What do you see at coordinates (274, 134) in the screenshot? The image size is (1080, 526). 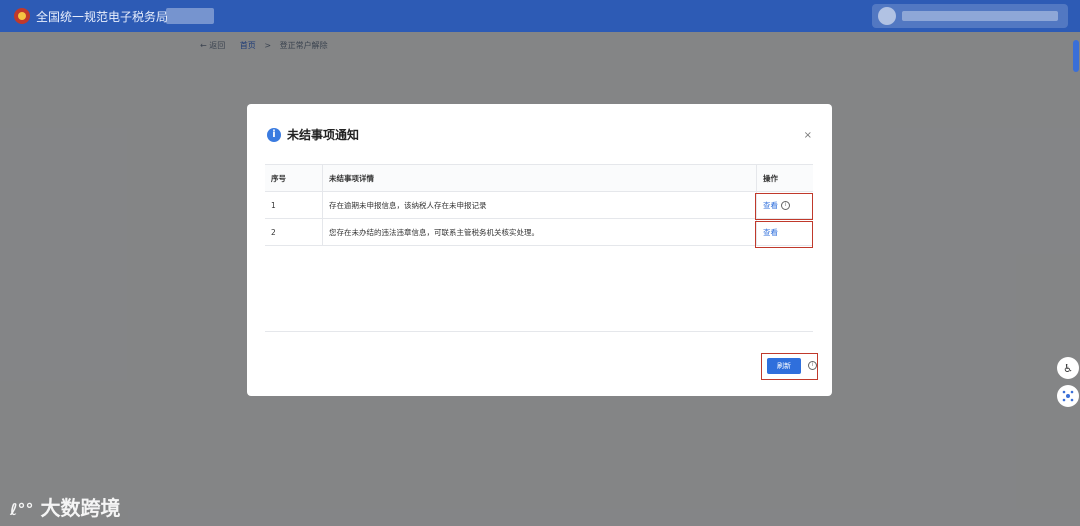 I see `info-icon: i` at bounding box center [274, 134].